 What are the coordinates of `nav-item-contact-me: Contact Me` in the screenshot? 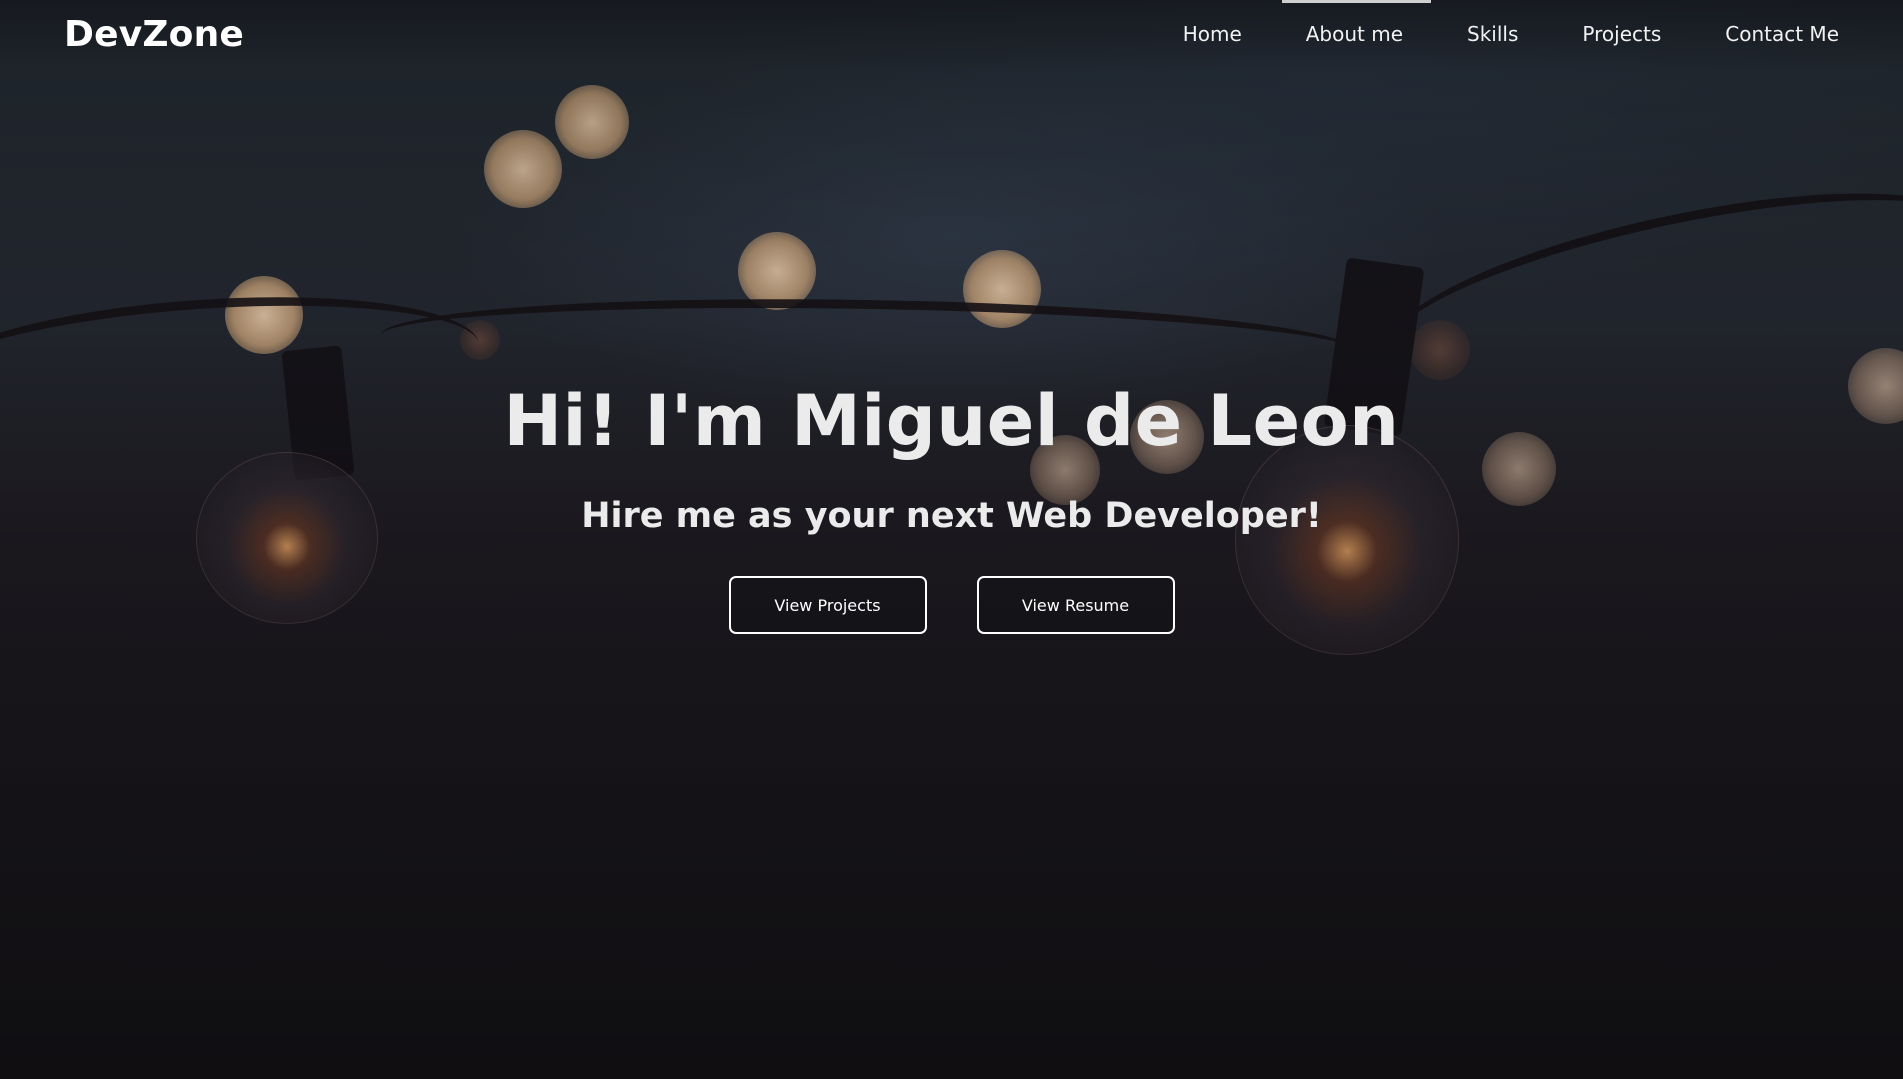 It's located at (1782, 34).